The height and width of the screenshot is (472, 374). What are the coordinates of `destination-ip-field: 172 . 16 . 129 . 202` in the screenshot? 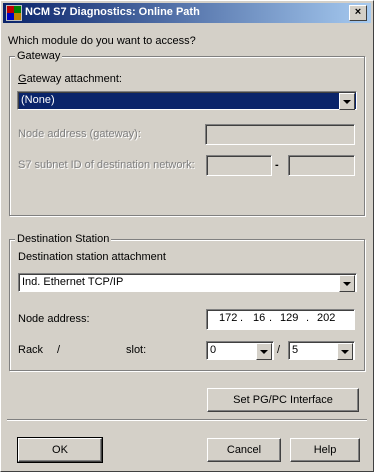 It's located at (280, 319).